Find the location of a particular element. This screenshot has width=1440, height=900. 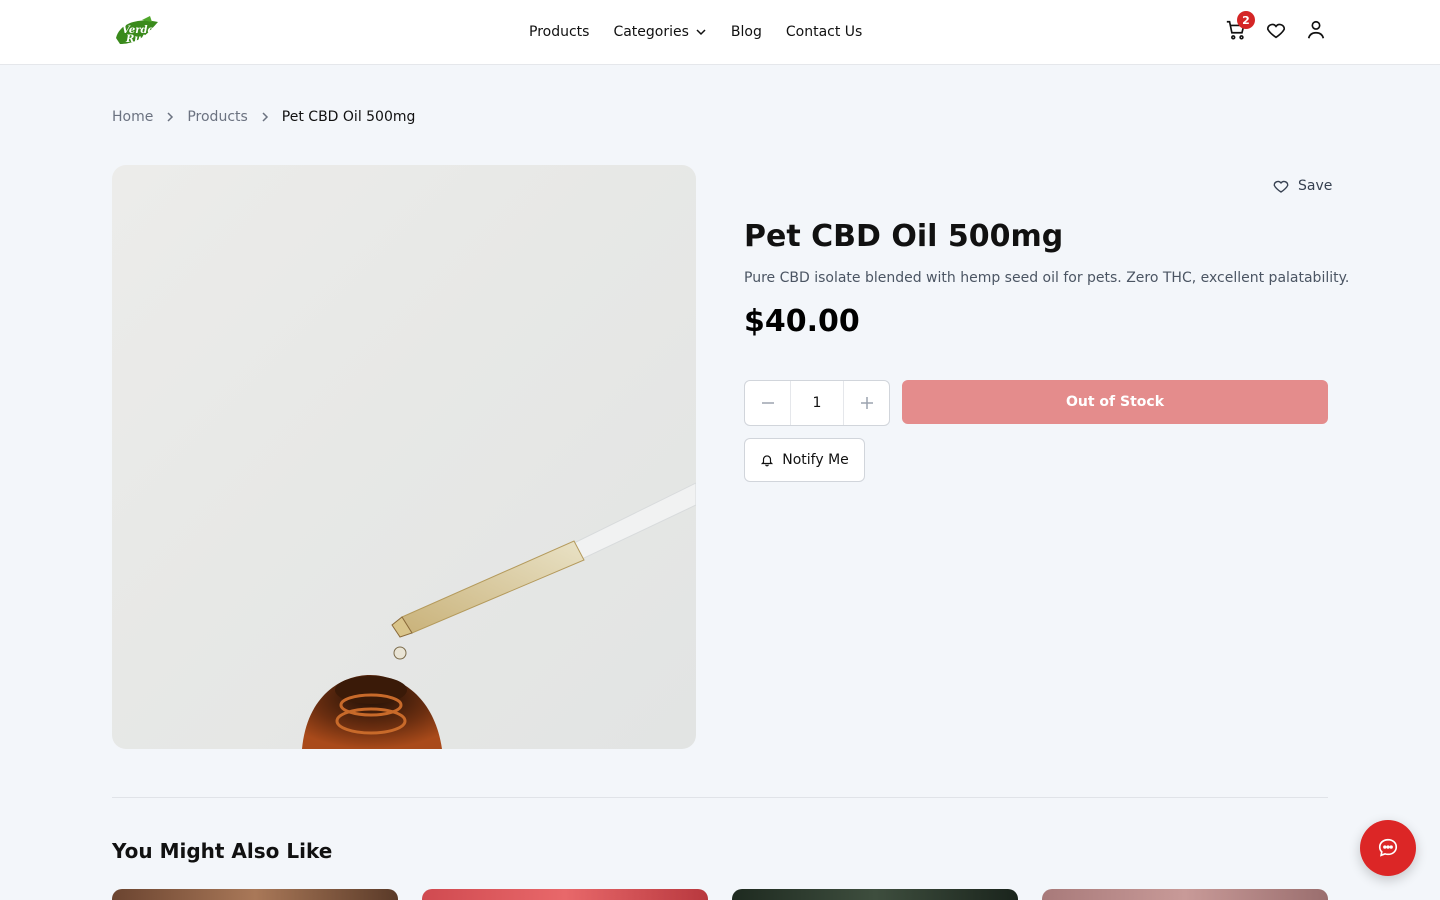

cart-button: 2 is located at coordinates (1239, 27).